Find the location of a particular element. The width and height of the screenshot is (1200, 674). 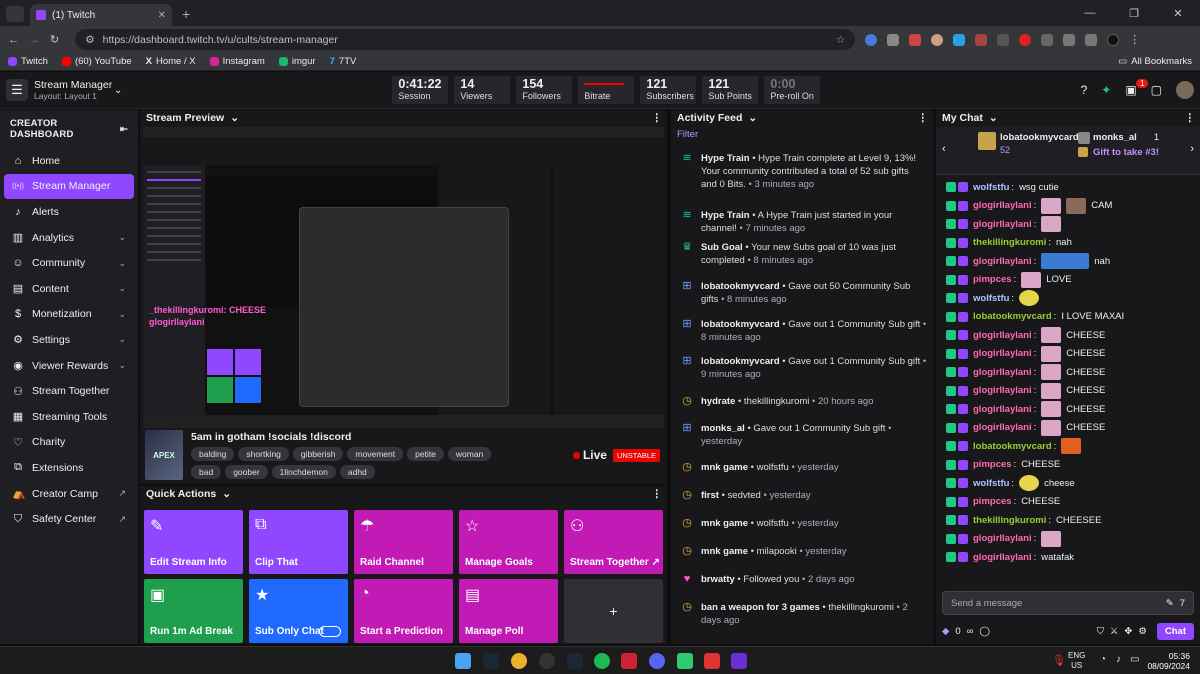

paw-icon: ✥ is located at coordinates (1128, 631).